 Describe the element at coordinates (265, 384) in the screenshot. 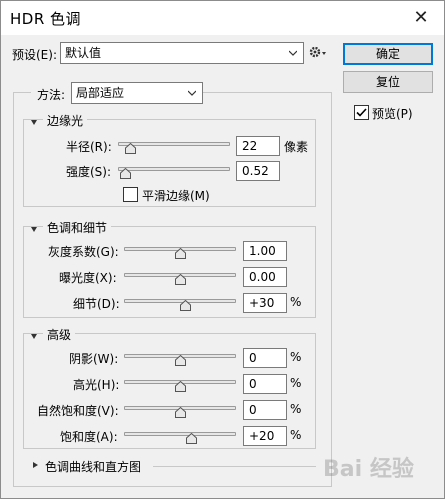

I see `highlight-input: 0` at that location.